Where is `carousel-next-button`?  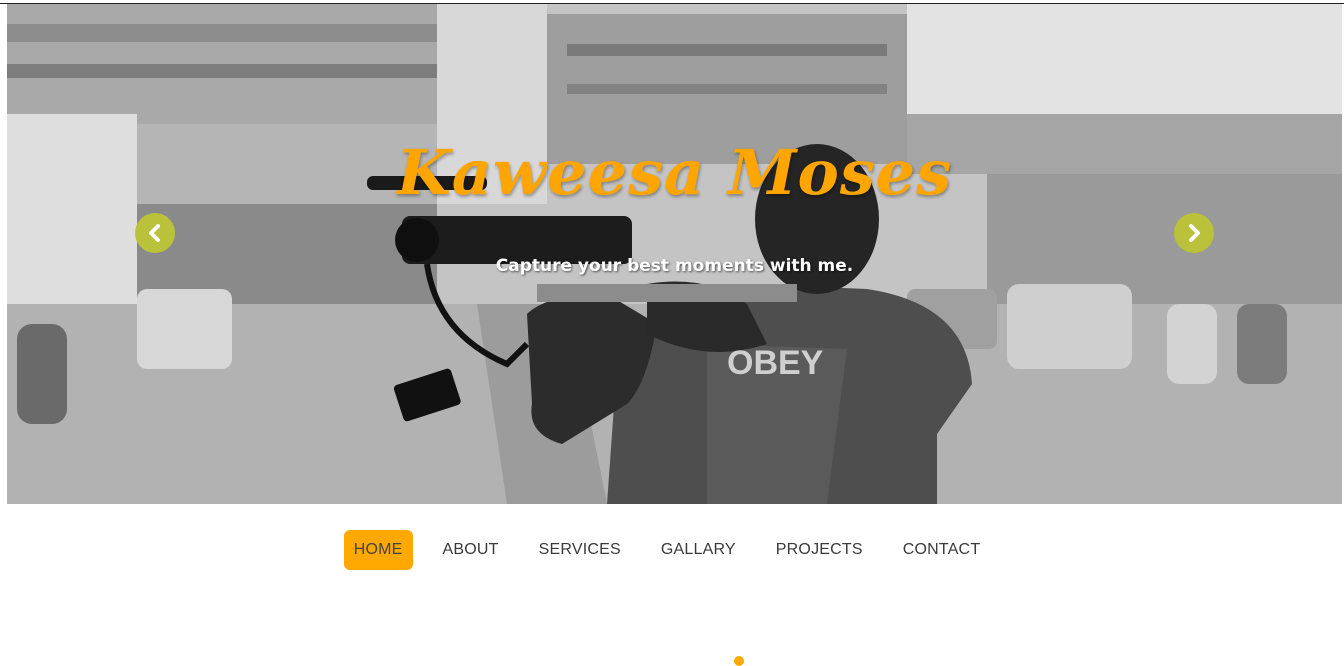 carousel-next-button is located at coordinates (1194, 233).